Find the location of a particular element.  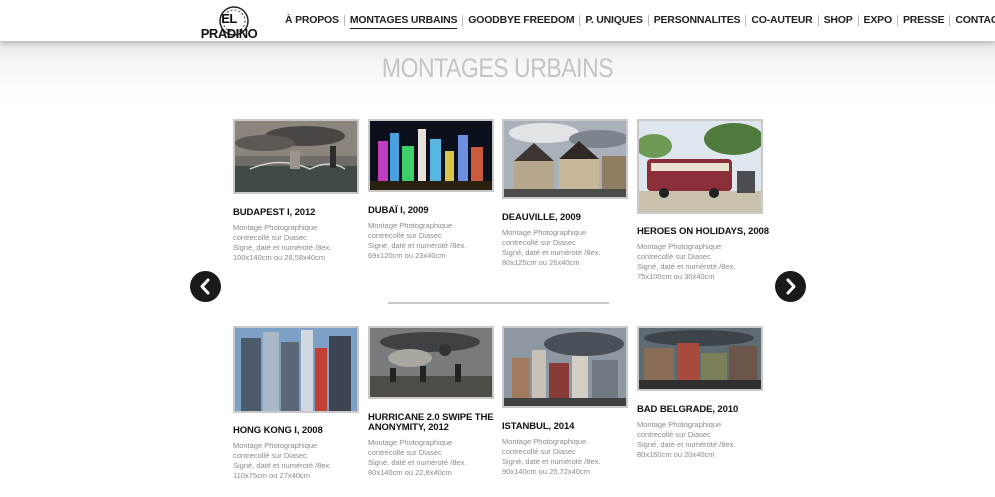

hurricane-image is located at coordinates (431, 362).